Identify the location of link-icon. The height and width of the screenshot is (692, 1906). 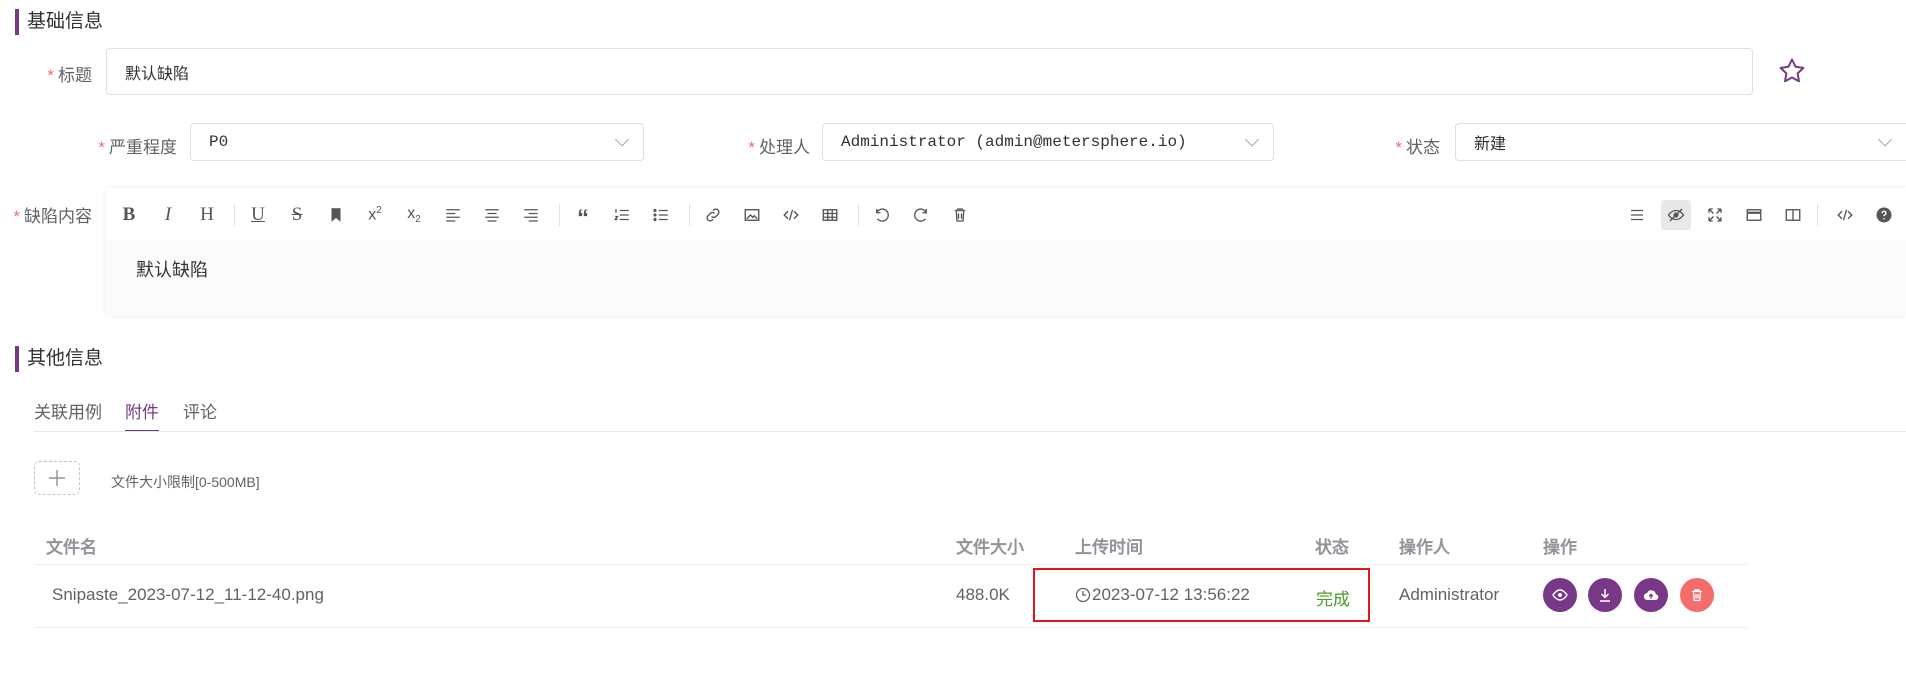
(713, 215).